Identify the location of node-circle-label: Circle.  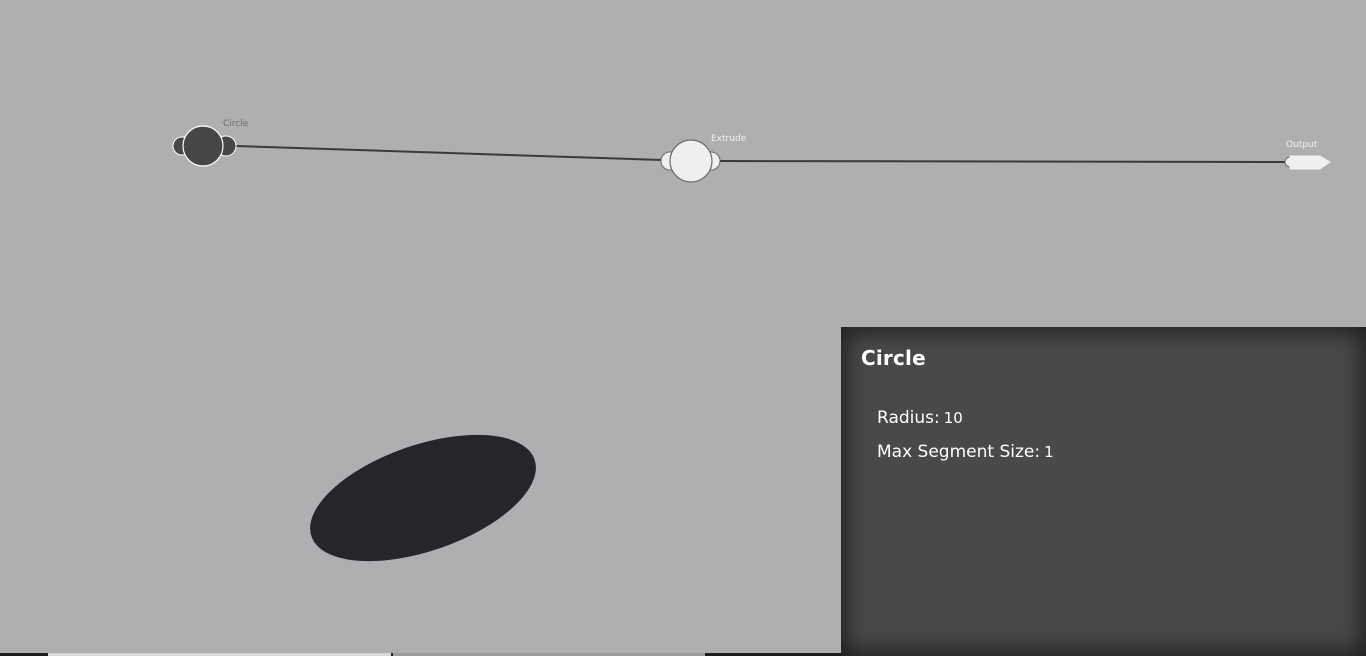
(236, 124).